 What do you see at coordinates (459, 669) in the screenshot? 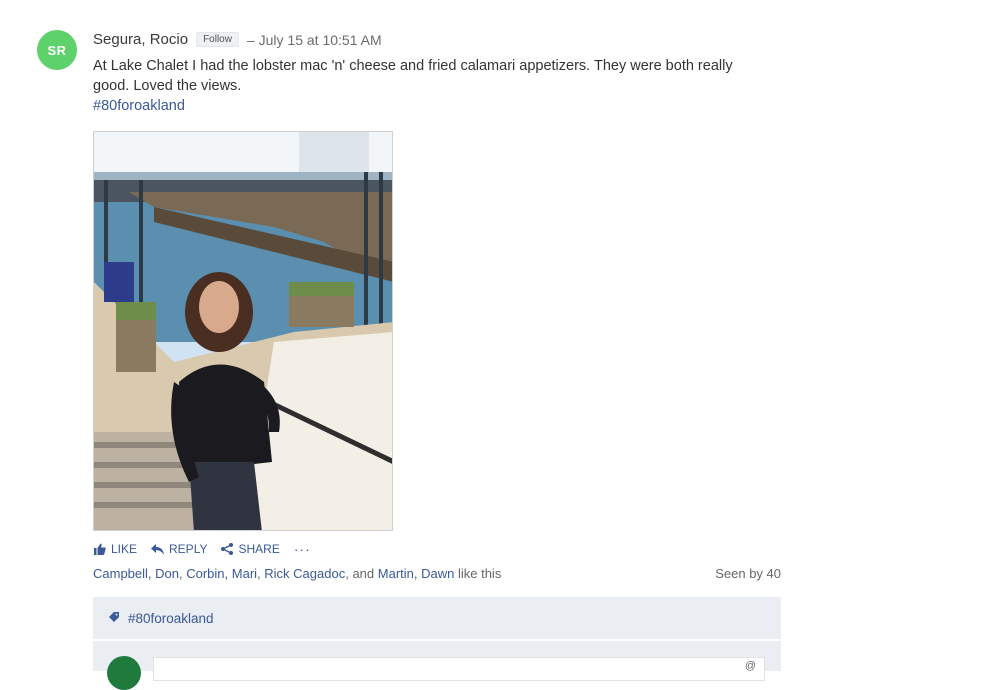
I see `reply-input: @` at bounding box center [459, 669].